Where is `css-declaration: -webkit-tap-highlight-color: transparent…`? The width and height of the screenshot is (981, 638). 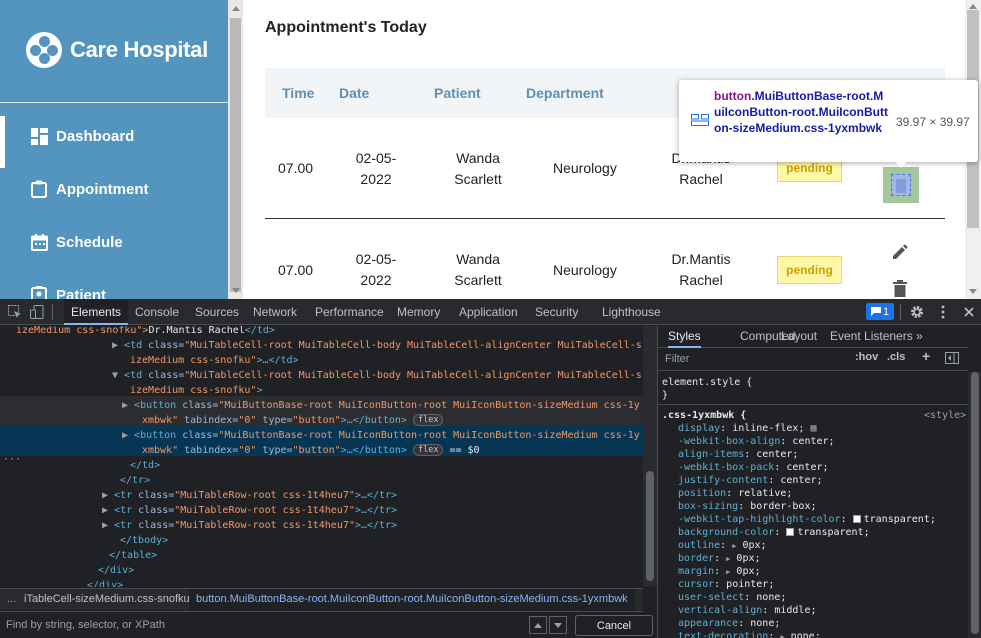
css-declaration: -webkit-tap-highlight-color: transparent… is located at coordinates (807, 519).